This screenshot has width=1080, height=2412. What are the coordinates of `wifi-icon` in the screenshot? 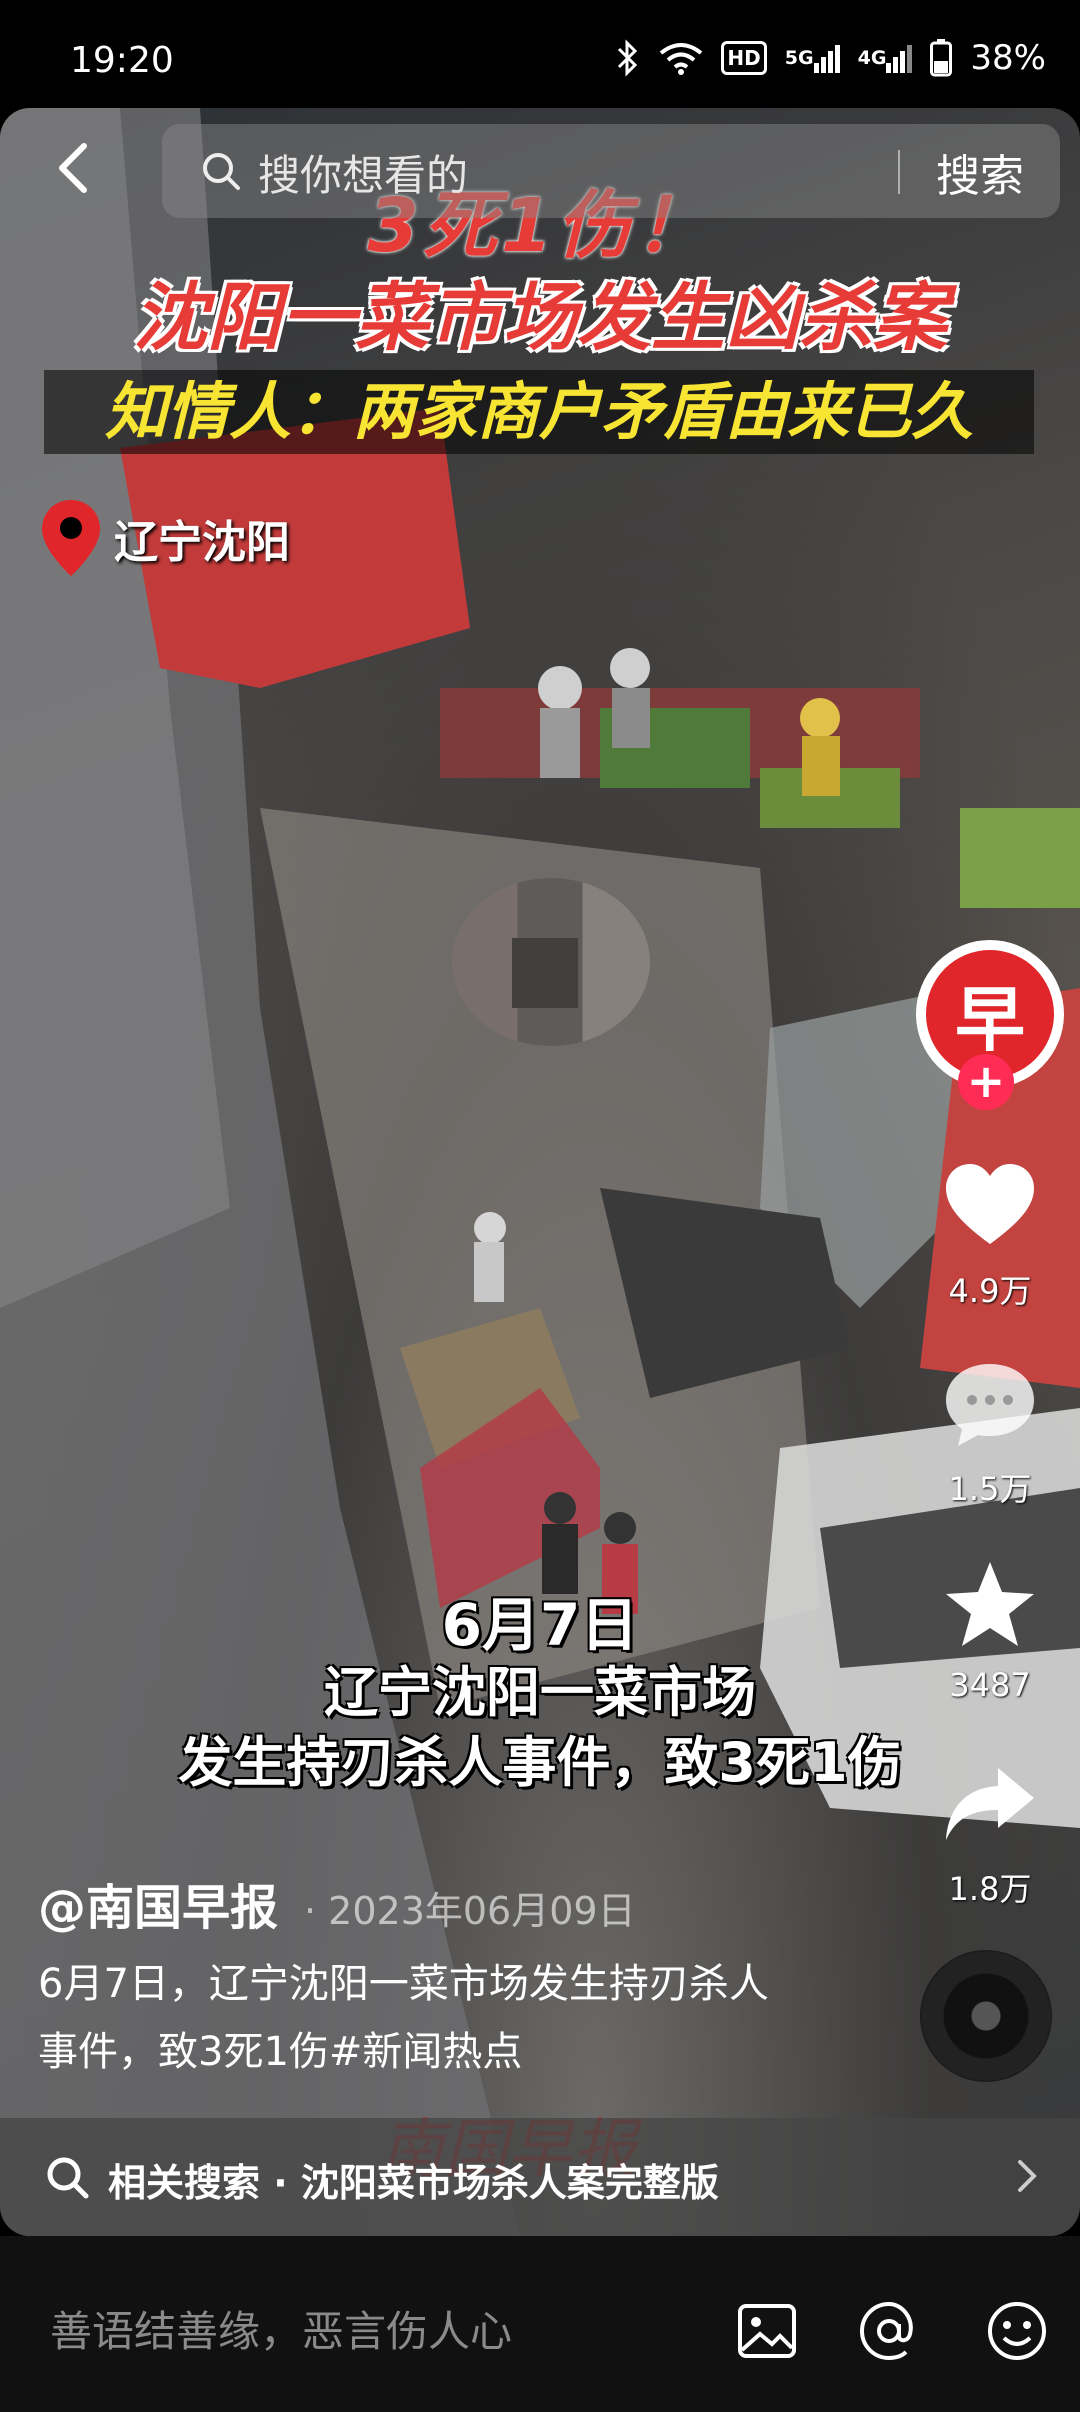 It's located at (681, 58).